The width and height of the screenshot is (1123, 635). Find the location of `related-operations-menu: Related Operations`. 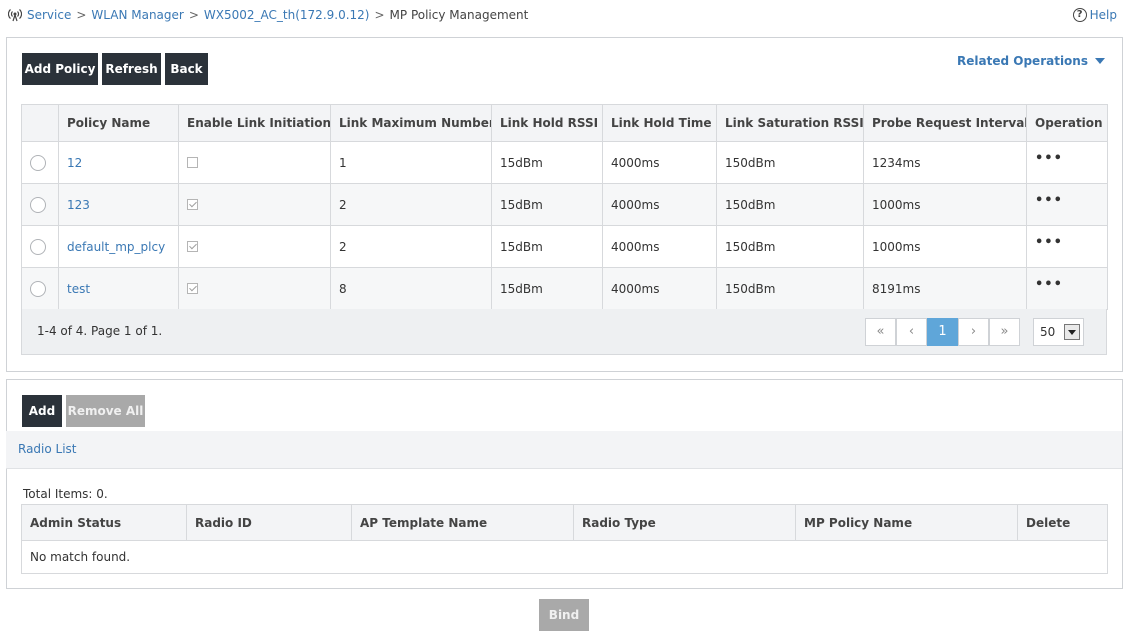

related-operations-menu: Related Operations is located at coordinates (1031, 61).